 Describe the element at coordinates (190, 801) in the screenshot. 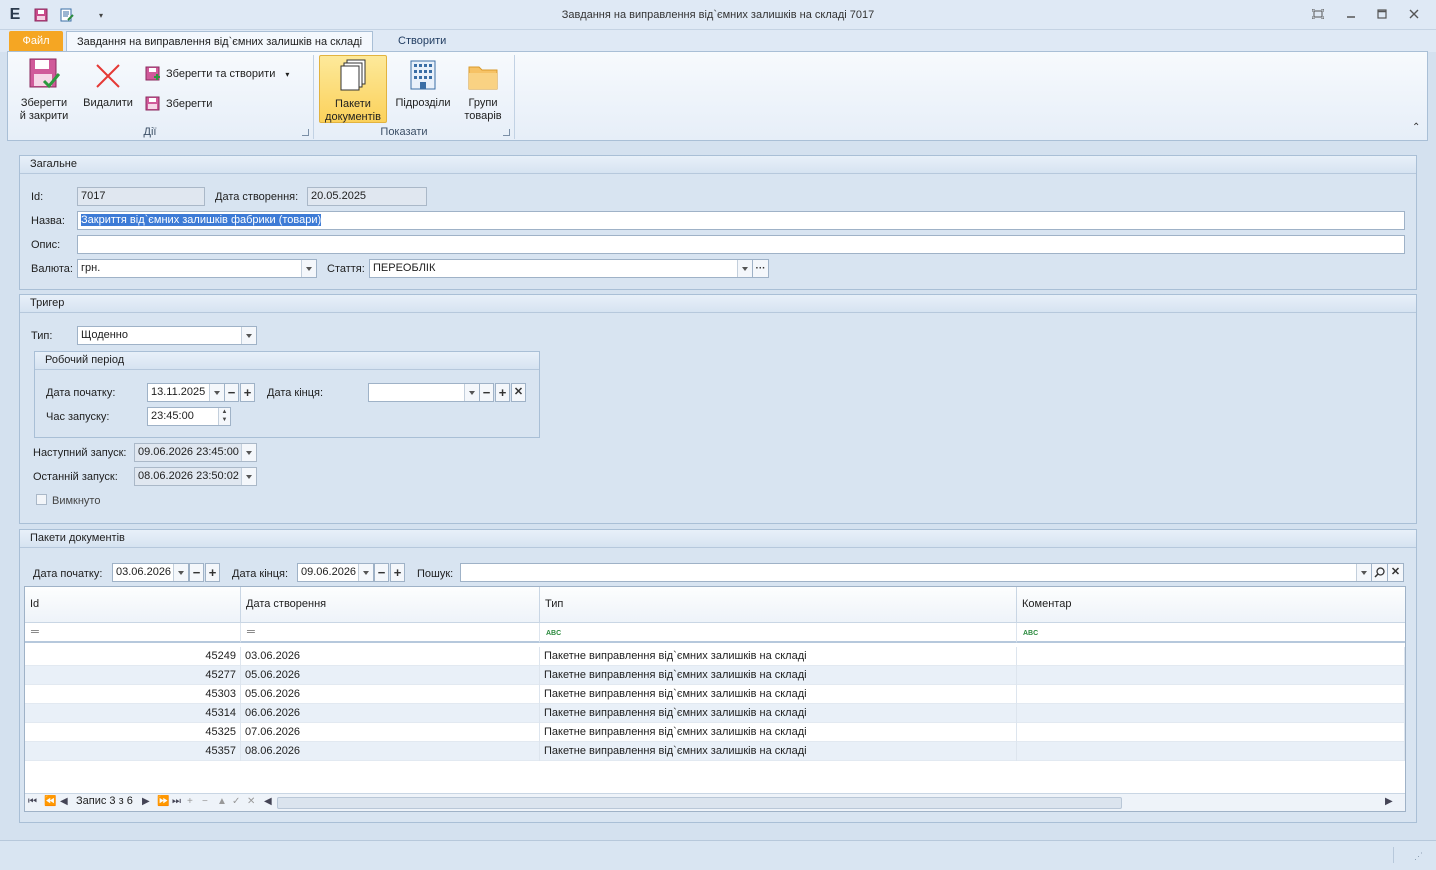

I see `add-record-icon: +` at that location.